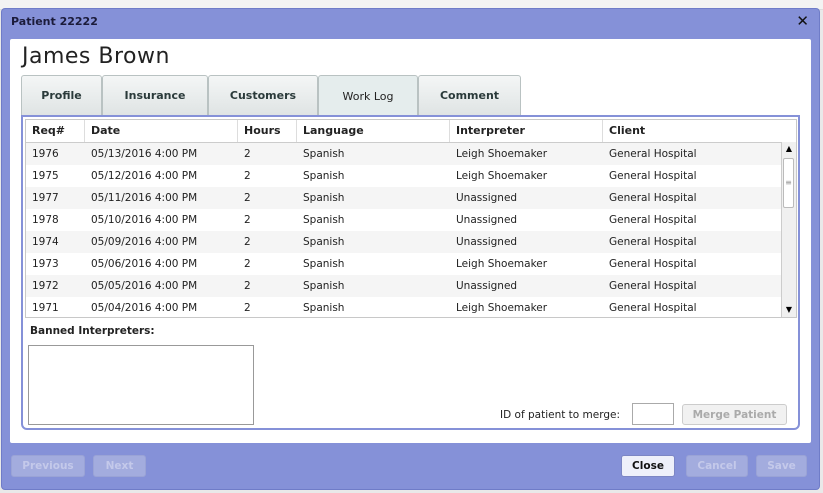  I want to click on cell-req: 1975, so click(45, 176).